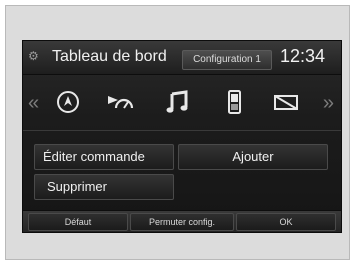 The image size is (357, 267). I want to click on swap-config-button: Permuter config., so click(182, 222).